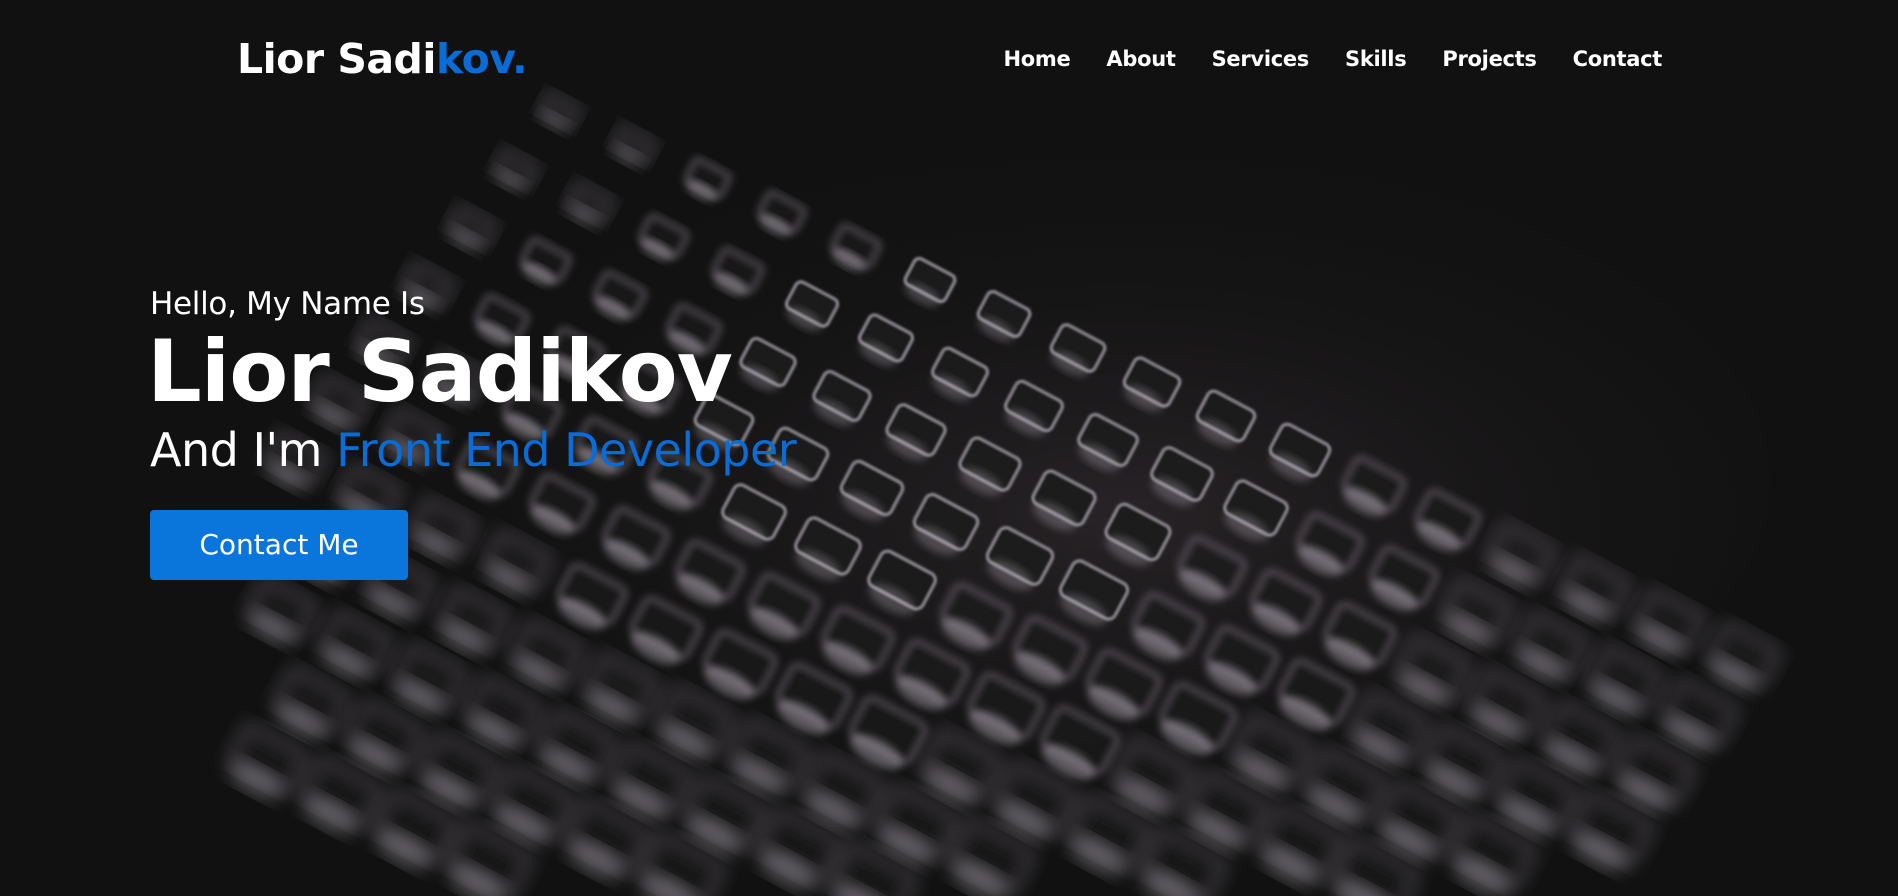  Describe the element at coordinates (279, 545) in the screenshot. I see `contact-me-button: Contact Me` at that location.